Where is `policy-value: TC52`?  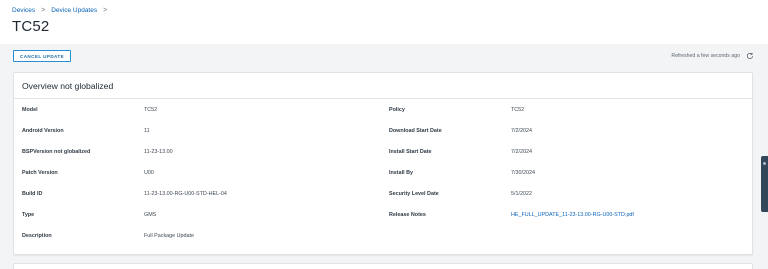 policy-value: TC52 is located at coordinates (518, 110).